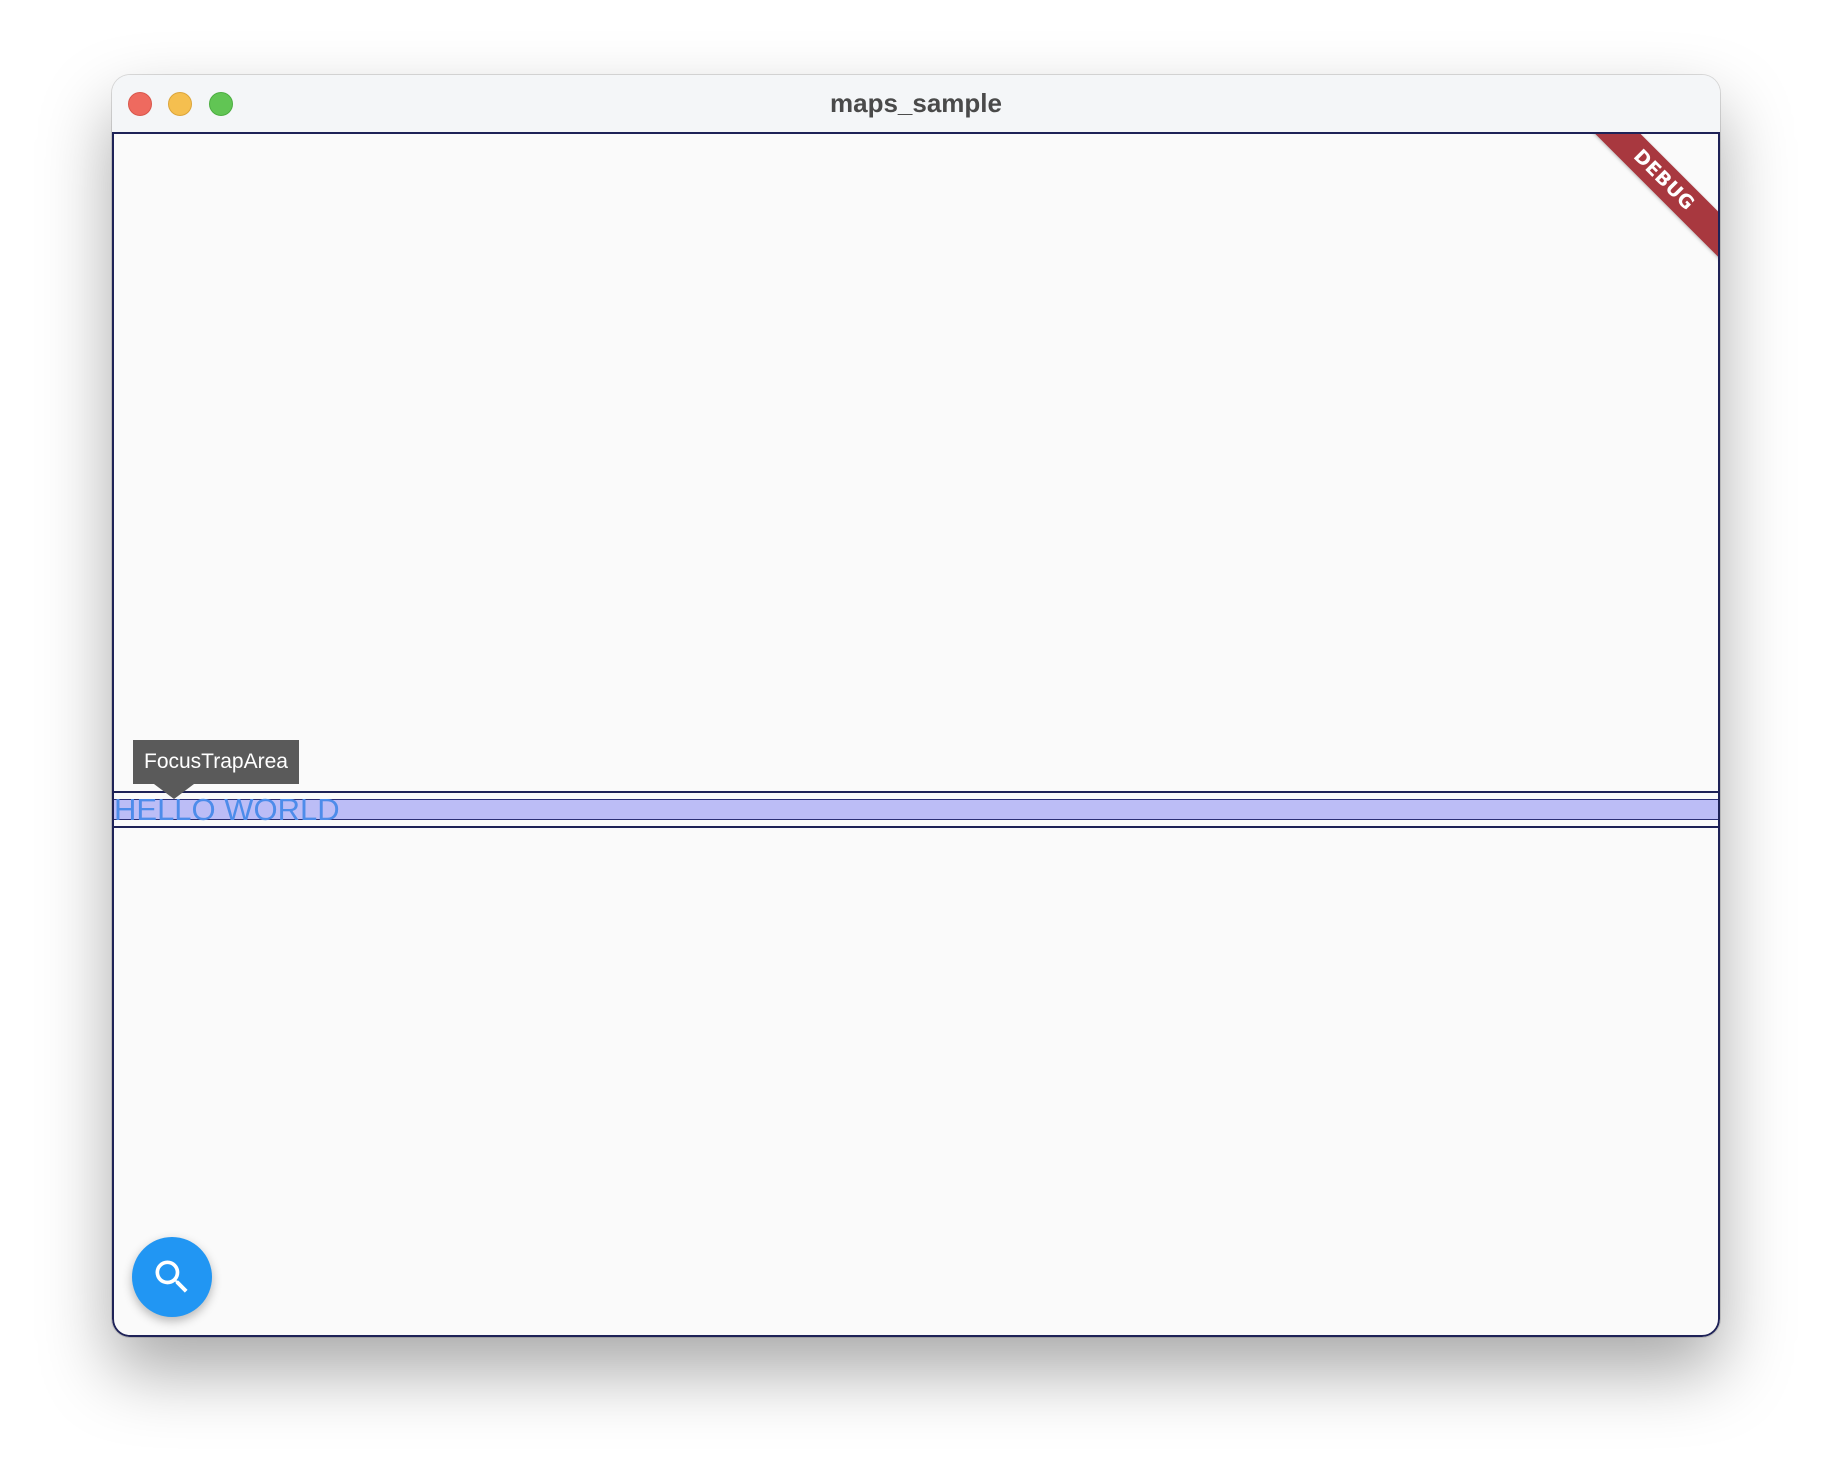 Image resolution: width=1824 pixels, height=1480 pixels. I want to click on search-fab-button, so click(172, 1277).